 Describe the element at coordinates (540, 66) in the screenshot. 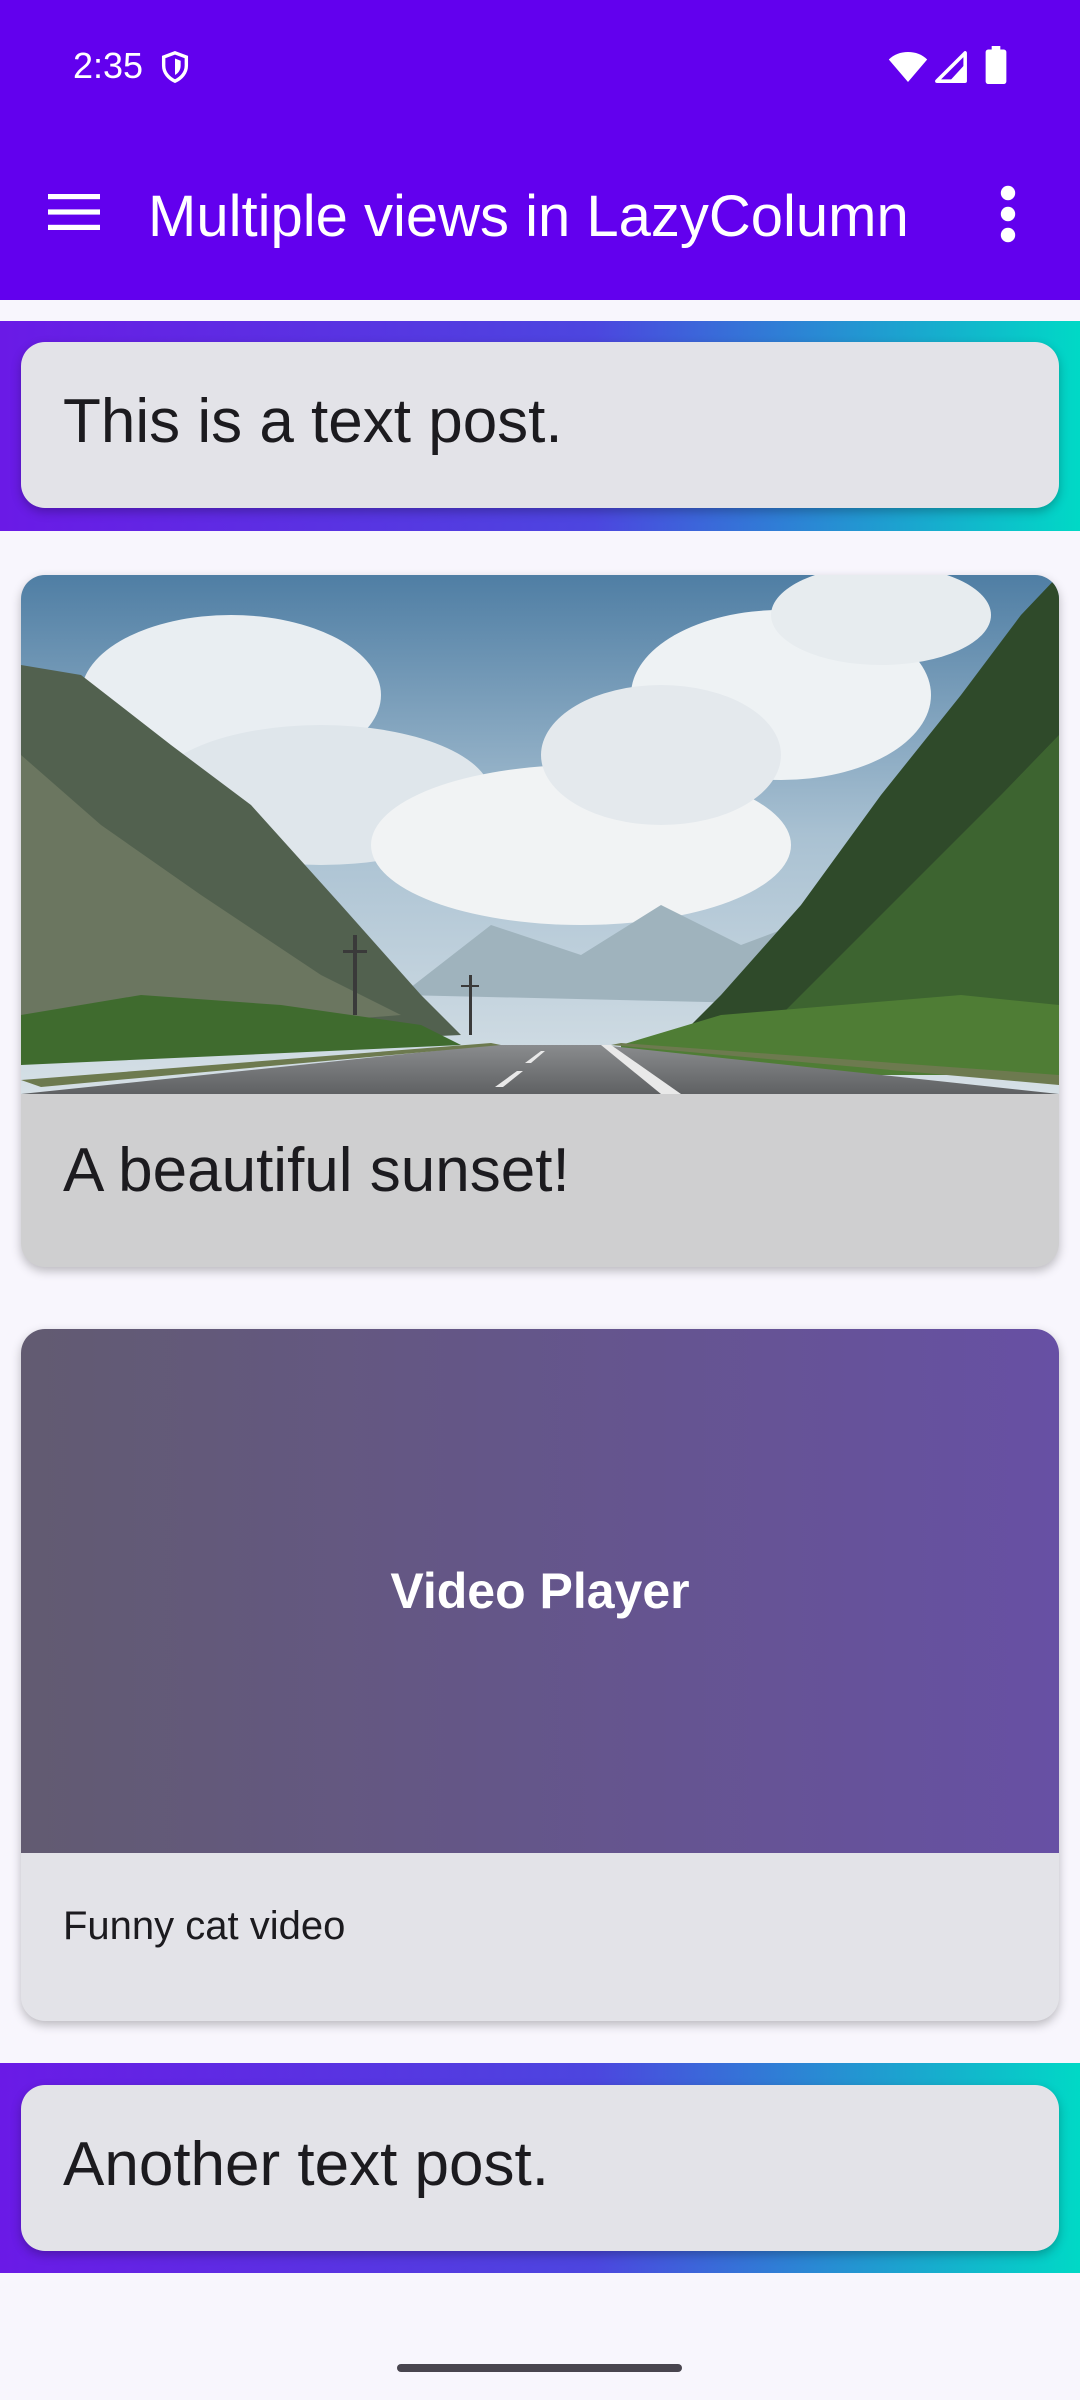

I see `status-bar: 2:35` at that location.